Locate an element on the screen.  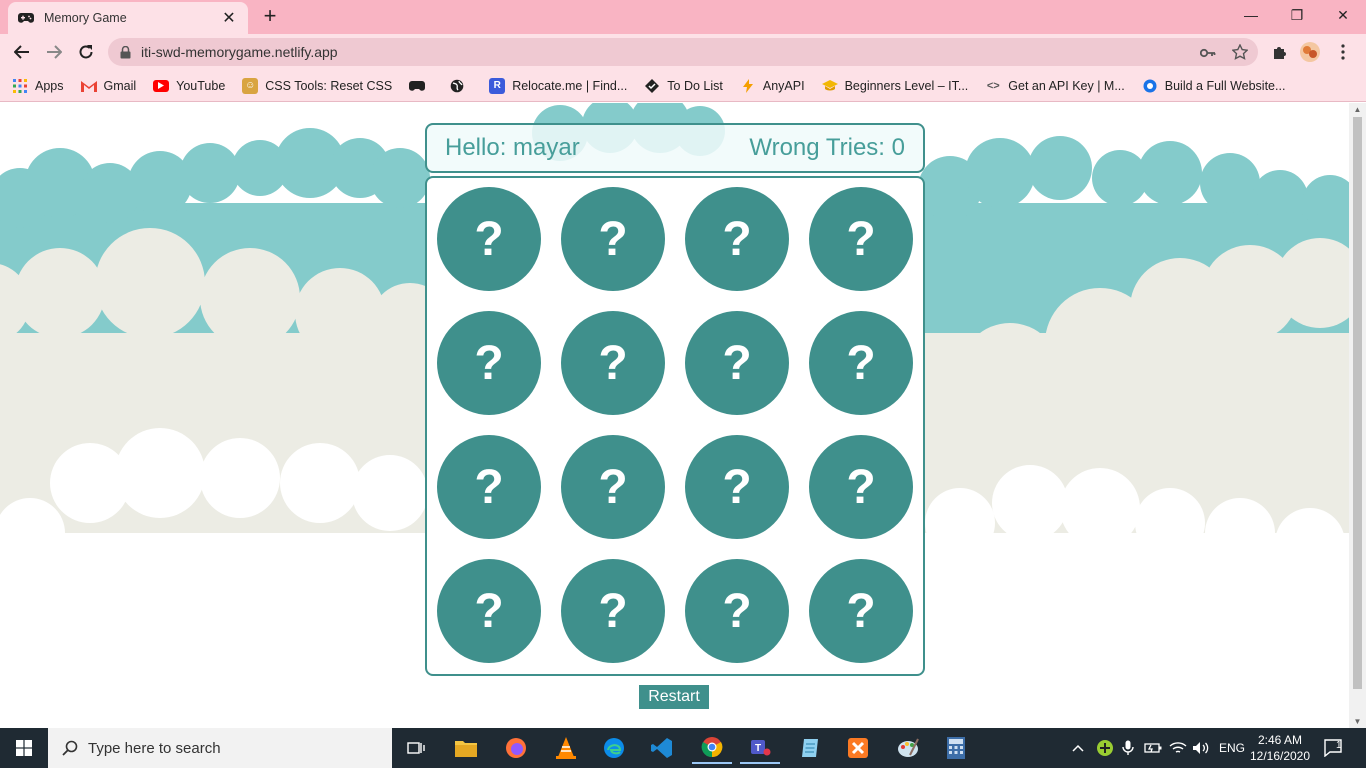
browser-tab: Memory Game ✕ is located at coordinates (128, 18).